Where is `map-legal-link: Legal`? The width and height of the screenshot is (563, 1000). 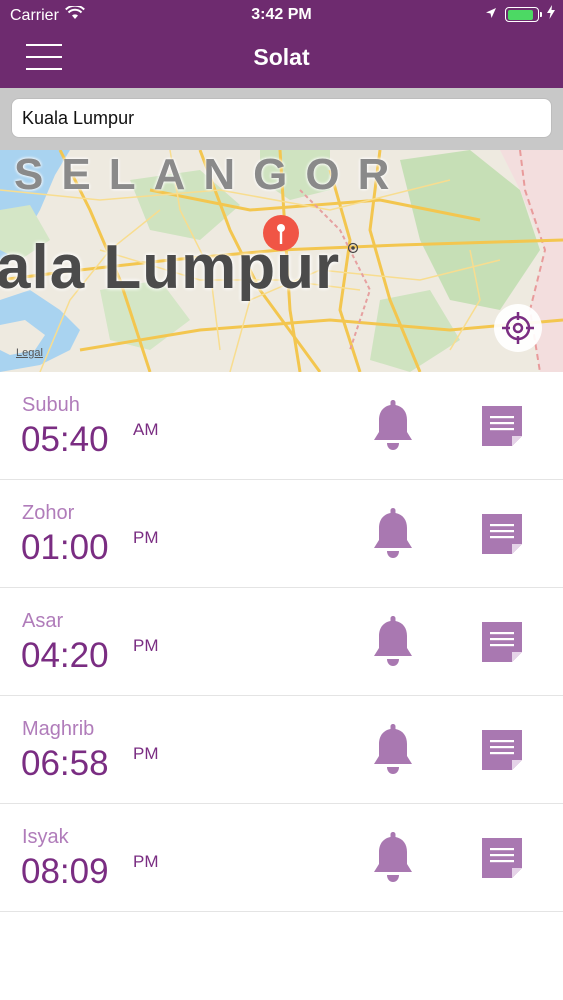
map-legal-link: Legal is located at coordinates (29, 353).